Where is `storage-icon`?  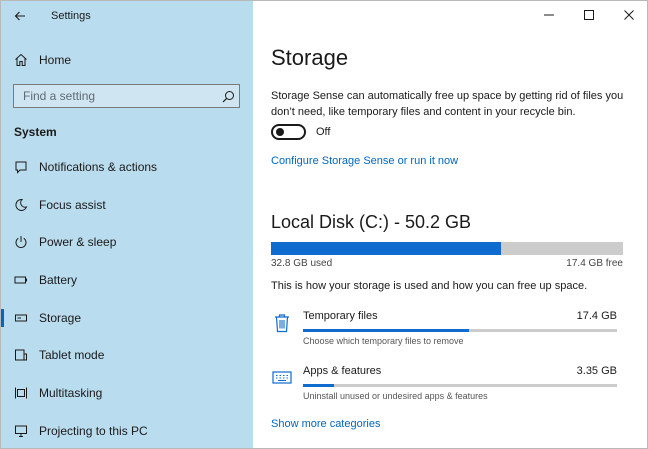
storage-icon is located at coordinates (21, 318).